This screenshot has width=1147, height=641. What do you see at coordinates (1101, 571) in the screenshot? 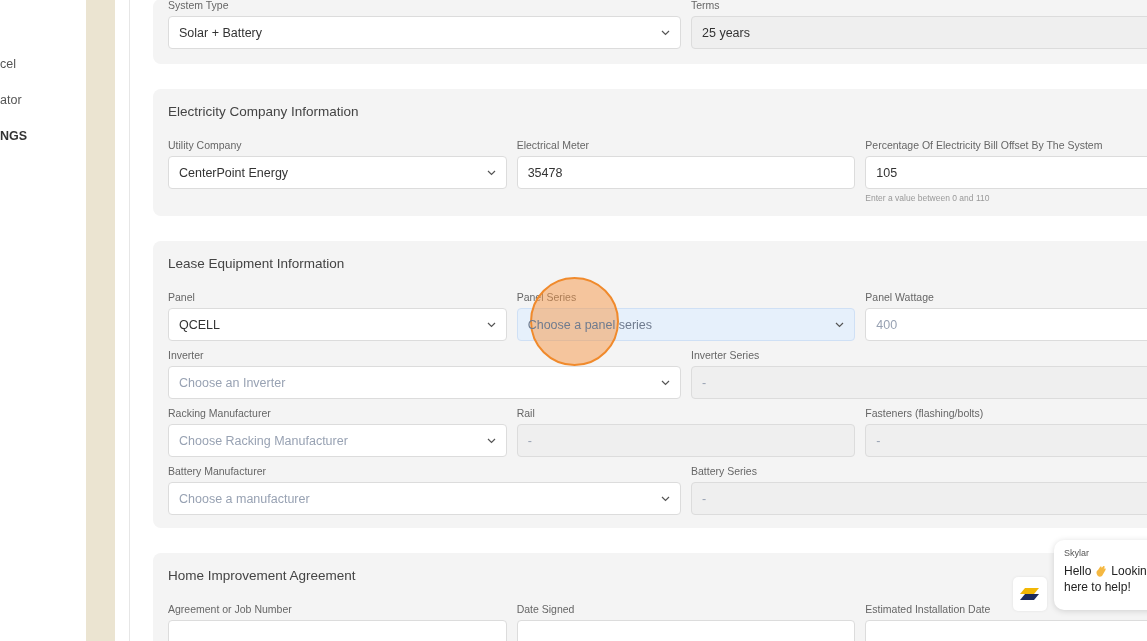
I see `waving-hand-icon` at bounding box center [1101, 571].